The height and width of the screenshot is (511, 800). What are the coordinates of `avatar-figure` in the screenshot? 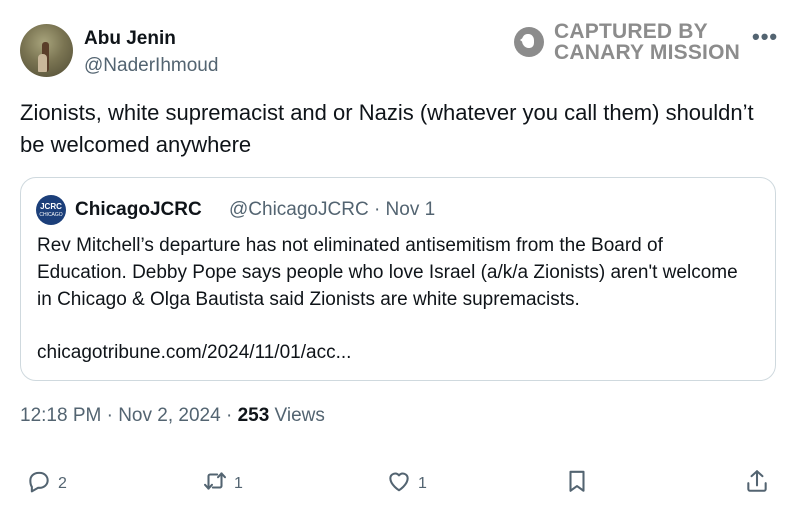 It's located at (42, 63).